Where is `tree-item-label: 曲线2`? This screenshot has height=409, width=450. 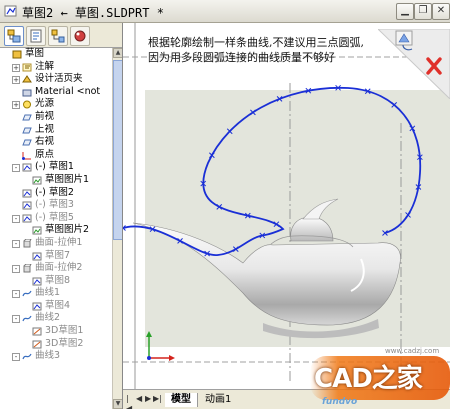 tree-item-label: 曲线2 is located at coordinates (48, 318).